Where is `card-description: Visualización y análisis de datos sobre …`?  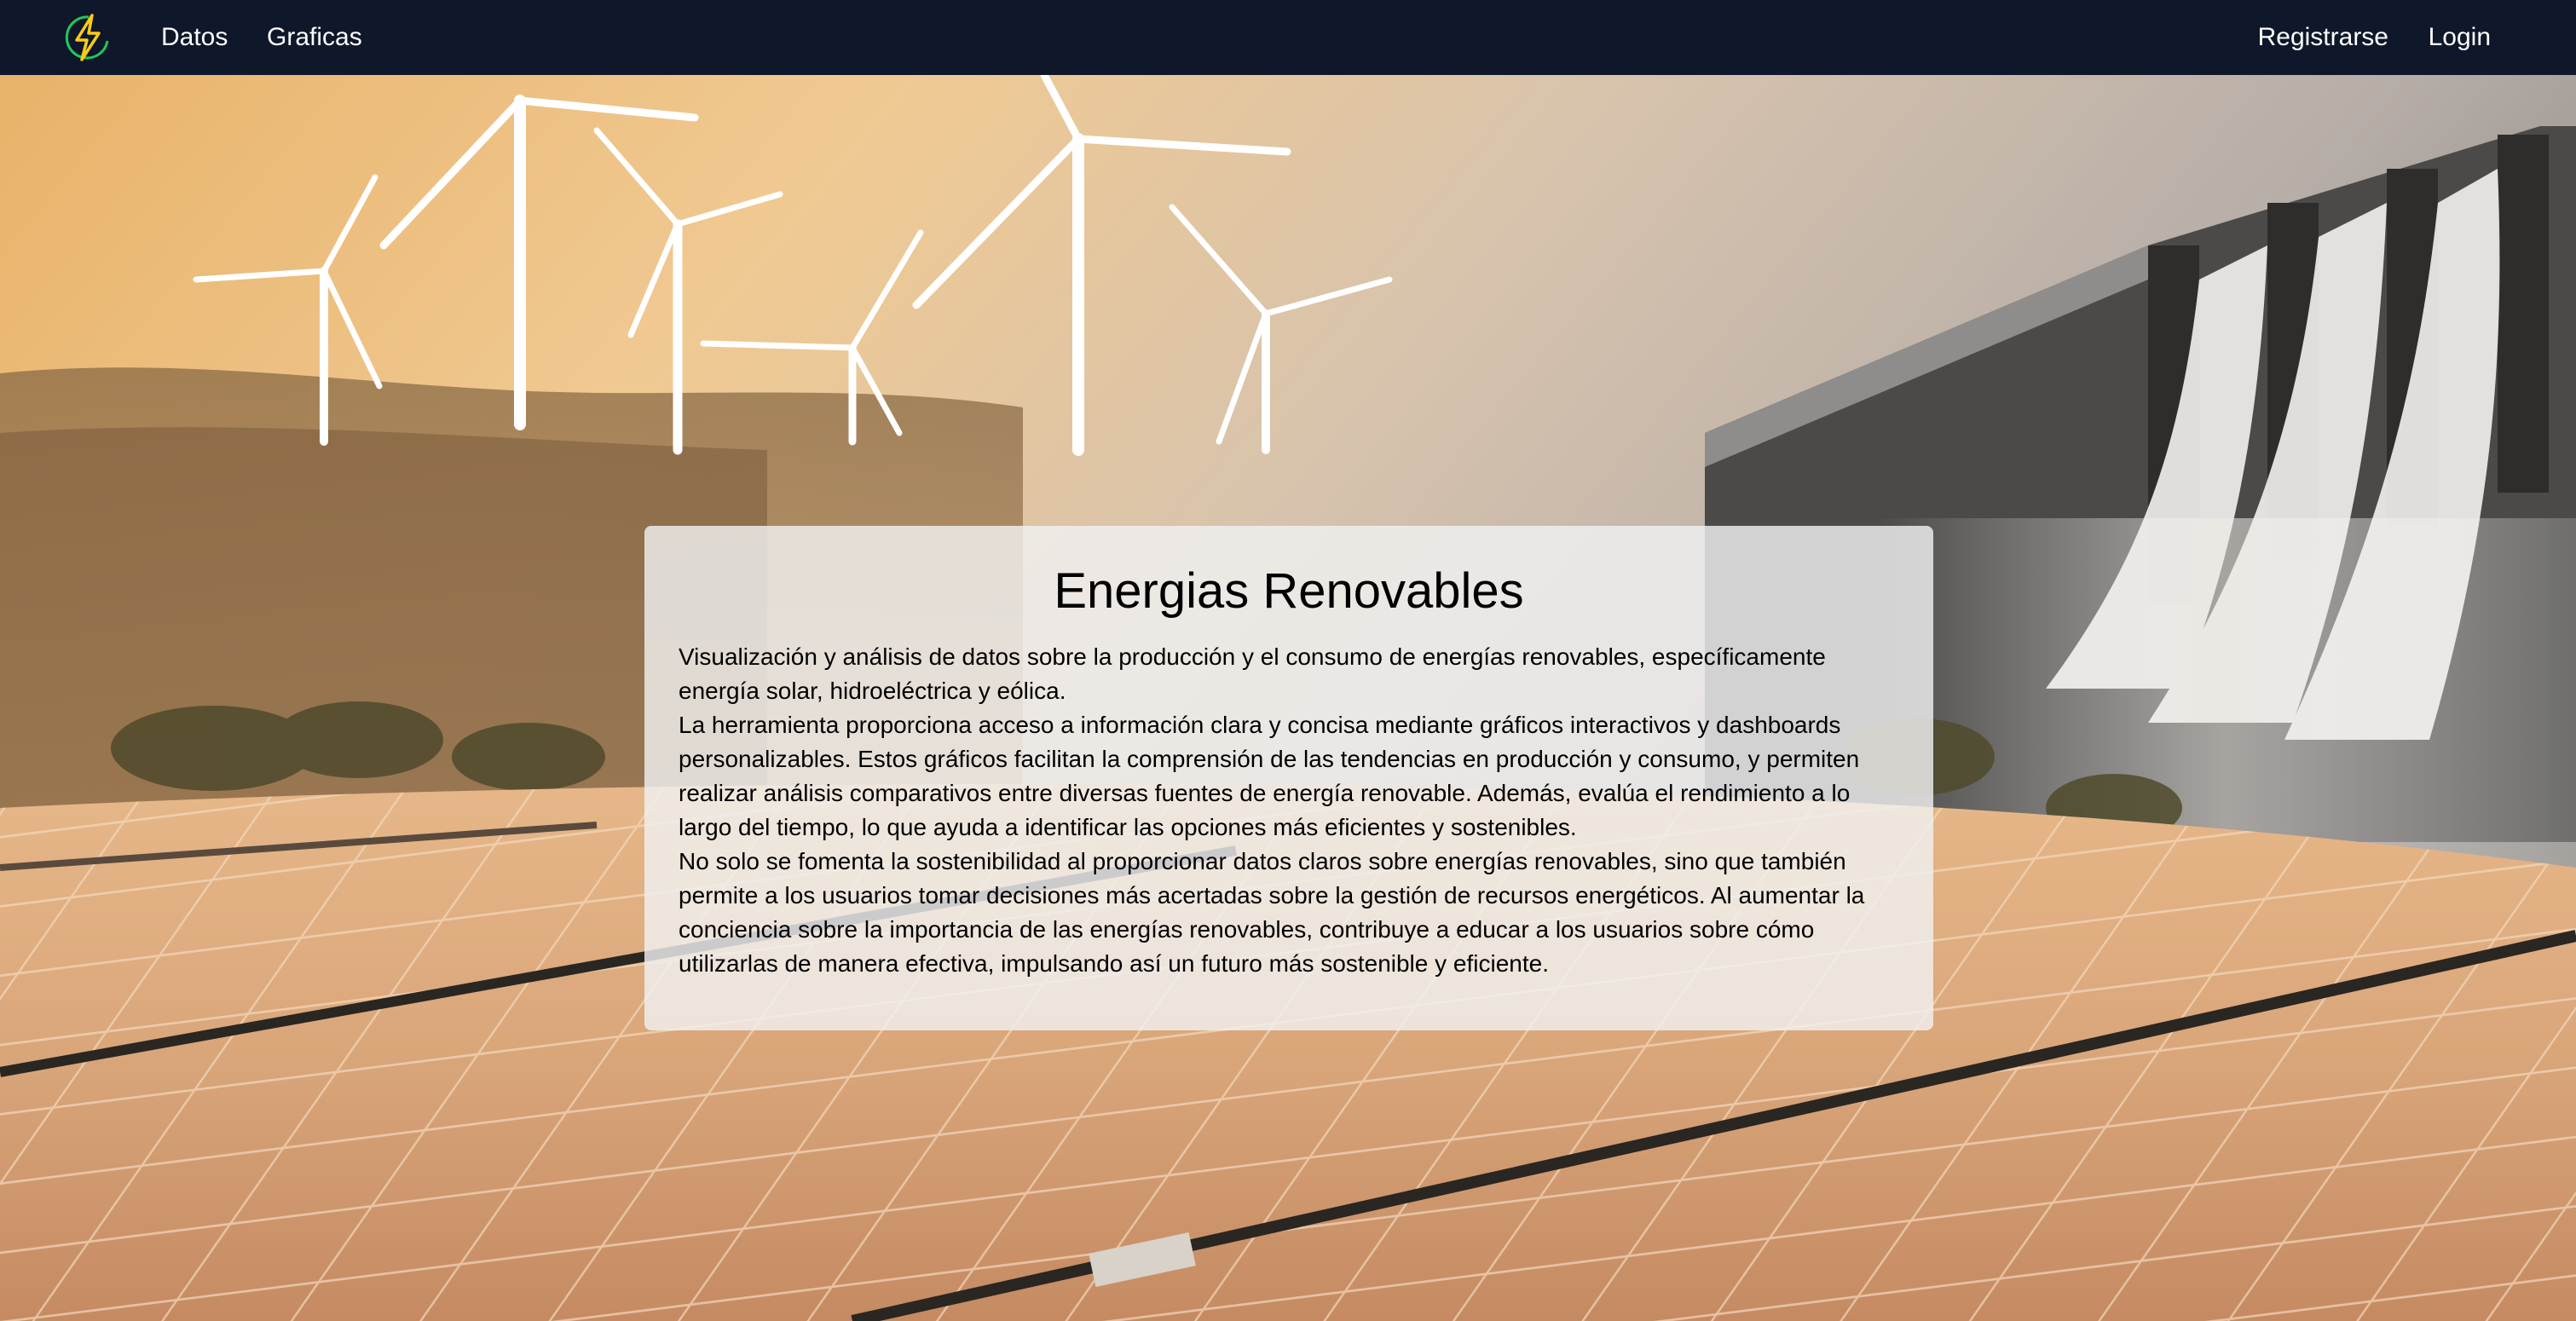 card-description: Visualización y análisis de datos sobre … is located at coordinates (1289, 811).